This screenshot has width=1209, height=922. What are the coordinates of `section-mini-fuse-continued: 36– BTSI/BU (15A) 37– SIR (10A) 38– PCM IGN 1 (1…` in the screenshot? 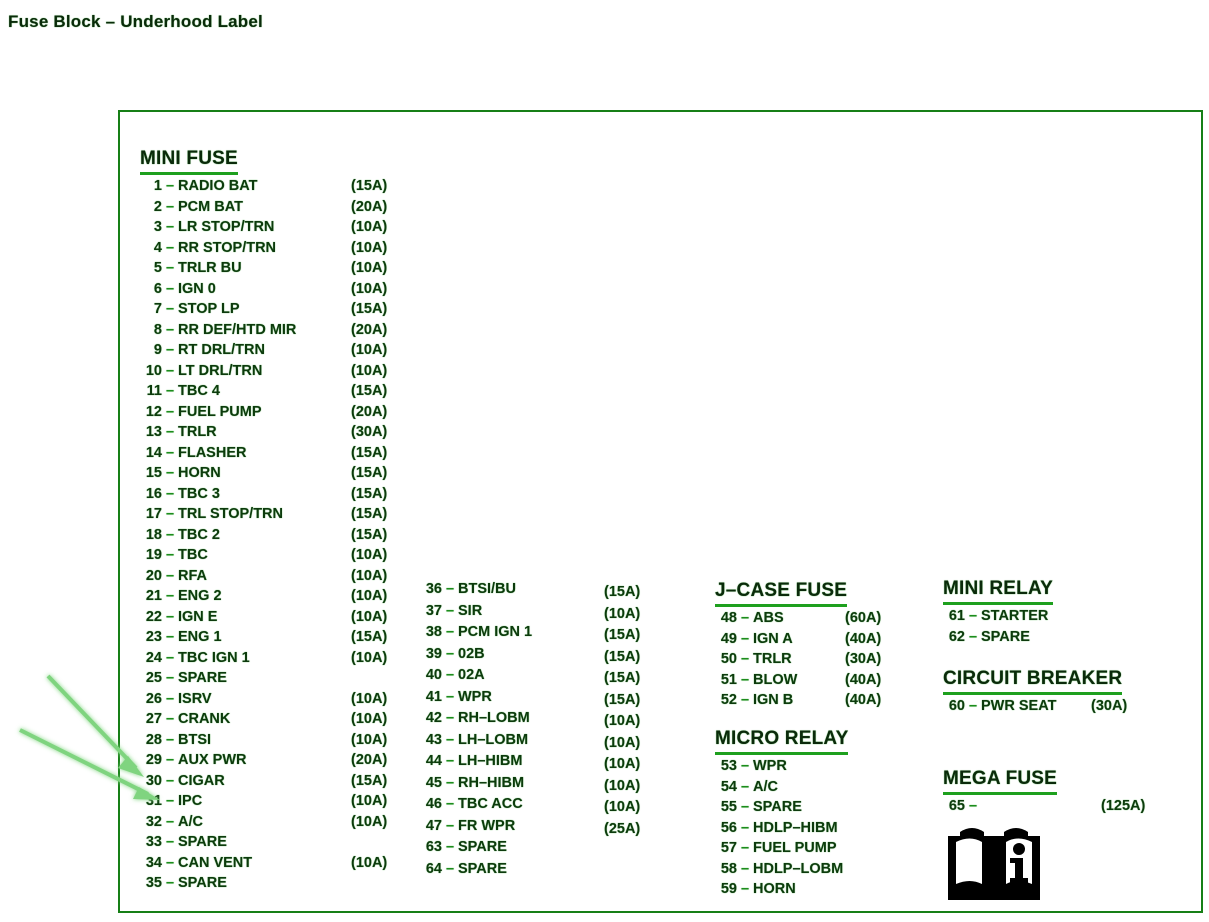 It's located at (530, 730).